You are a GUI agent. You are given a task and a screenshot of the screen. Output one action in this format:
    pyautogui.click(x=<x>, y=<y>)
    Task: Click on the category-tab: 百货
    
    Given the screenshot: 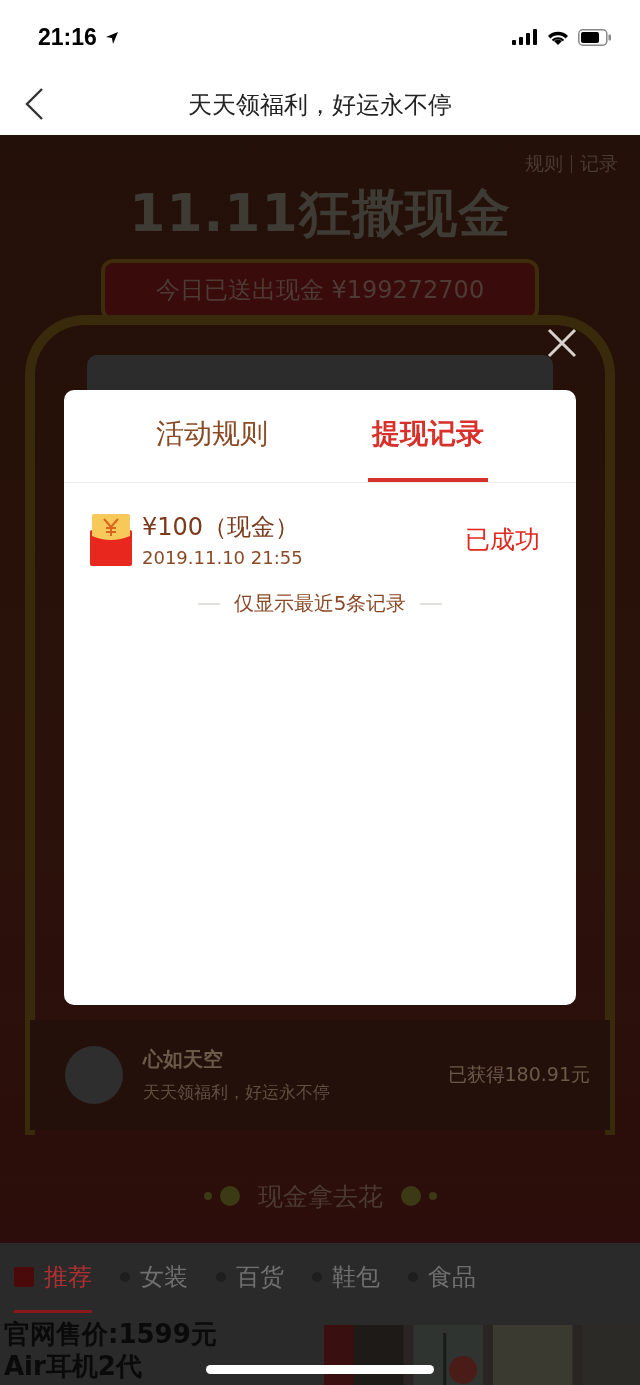 What is the action you would take?
    pyautogui.click(x=250, y=1278)
    